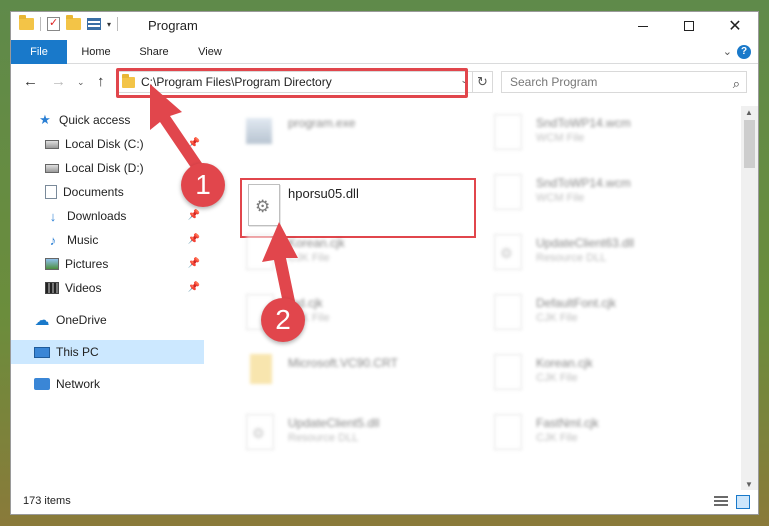 This screenshot has width=769, height=526. I want to click on sidebar-item-label: Quick access, so click(95, 120).